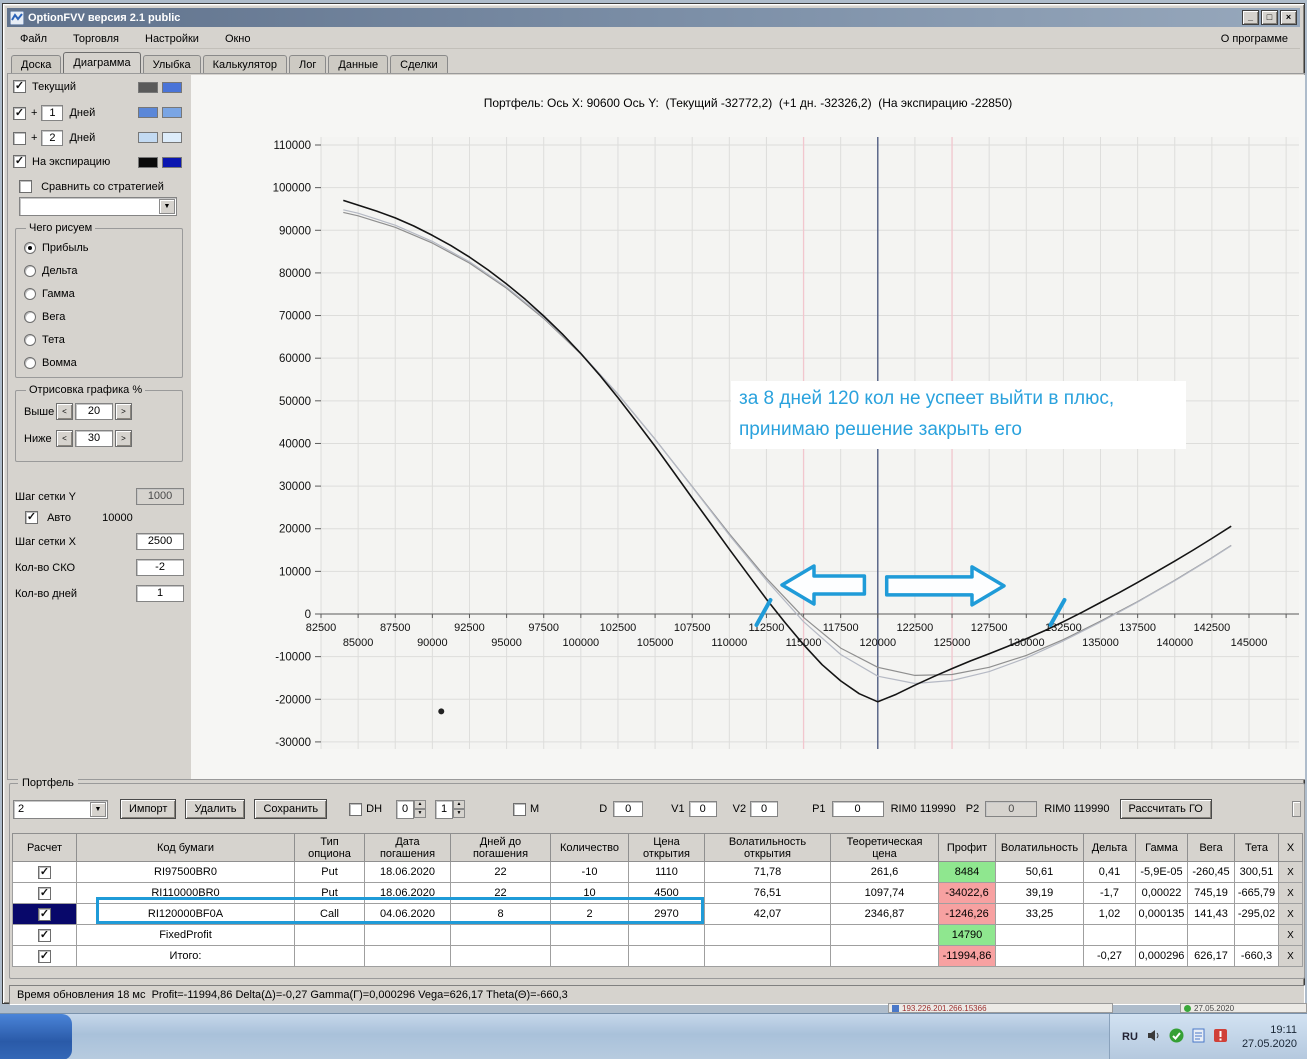 The height and width of the screenshot is (1059, 1307). Describe the element at coordinates (520, 809) in the screenshot. I see `m-checkbox` at that location.